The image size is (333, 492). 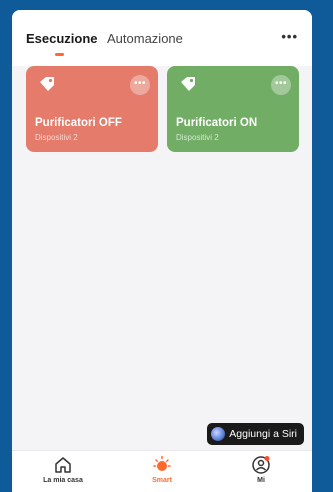 What do you see at coordinates (59, 54) in the screenshot?
I see `tab-indicator` at bounding box center [59, 54].